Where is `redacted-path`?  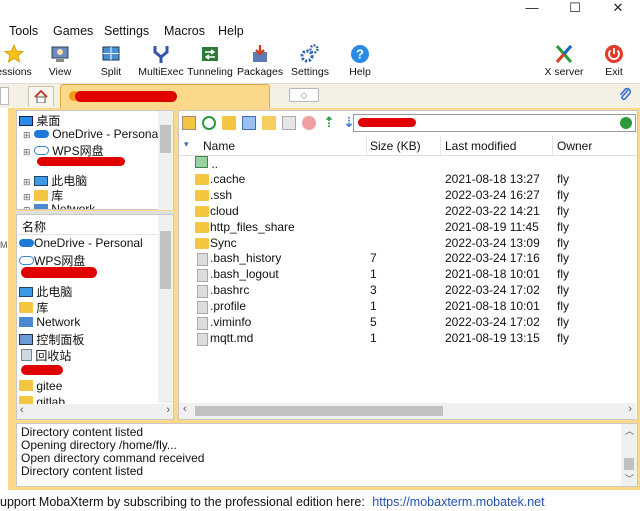 redacted-path is located at coordinates (387, 122).